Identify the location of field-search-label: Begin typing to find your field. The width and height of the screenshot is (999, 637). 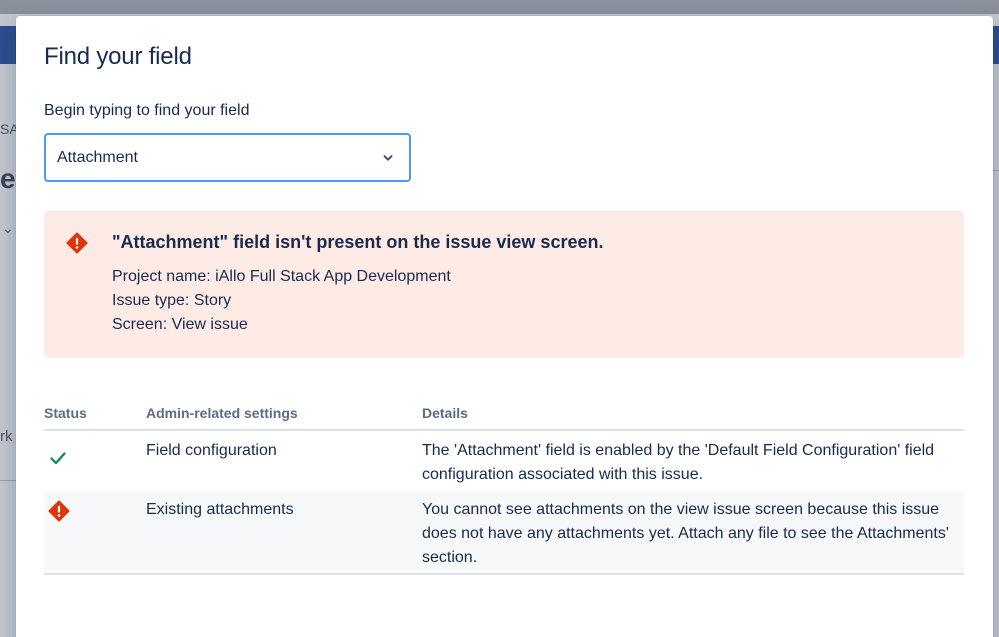
(147, 110).